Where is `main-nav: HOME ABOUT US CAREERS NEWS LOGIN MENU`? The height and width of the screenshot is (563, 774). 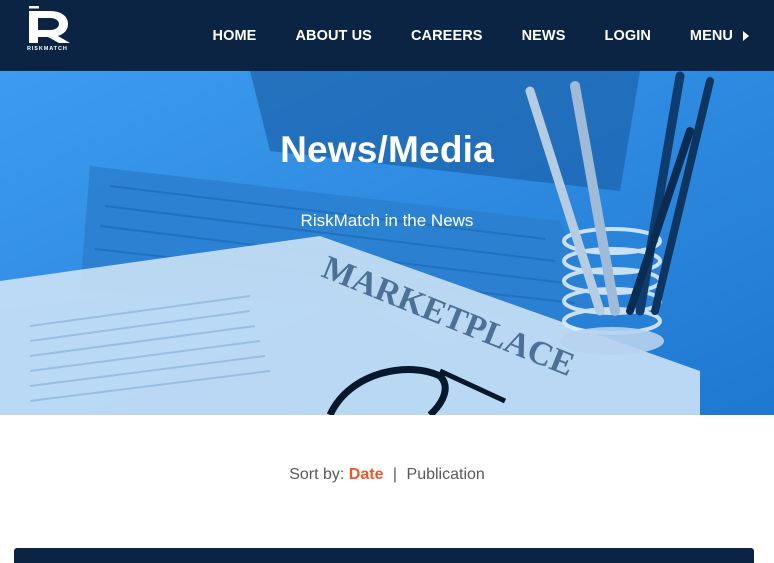
main-nav: HOME ABOUT US CAREERS NEWS LOGIN MENU is located at coordinates (481, 35).